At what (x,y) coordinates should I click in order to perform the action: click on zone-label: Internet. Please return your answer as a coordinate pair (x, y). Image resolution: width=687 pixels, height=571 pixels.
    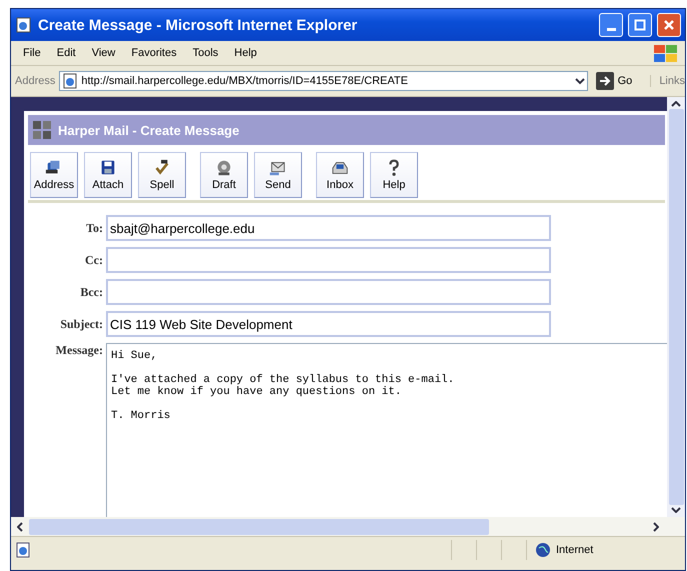
    Looking at the image, I should click on (575, 550).